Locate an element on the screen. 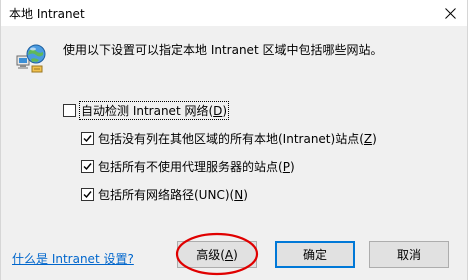  ok-button: 确定 is located at coordinates (315, 254).